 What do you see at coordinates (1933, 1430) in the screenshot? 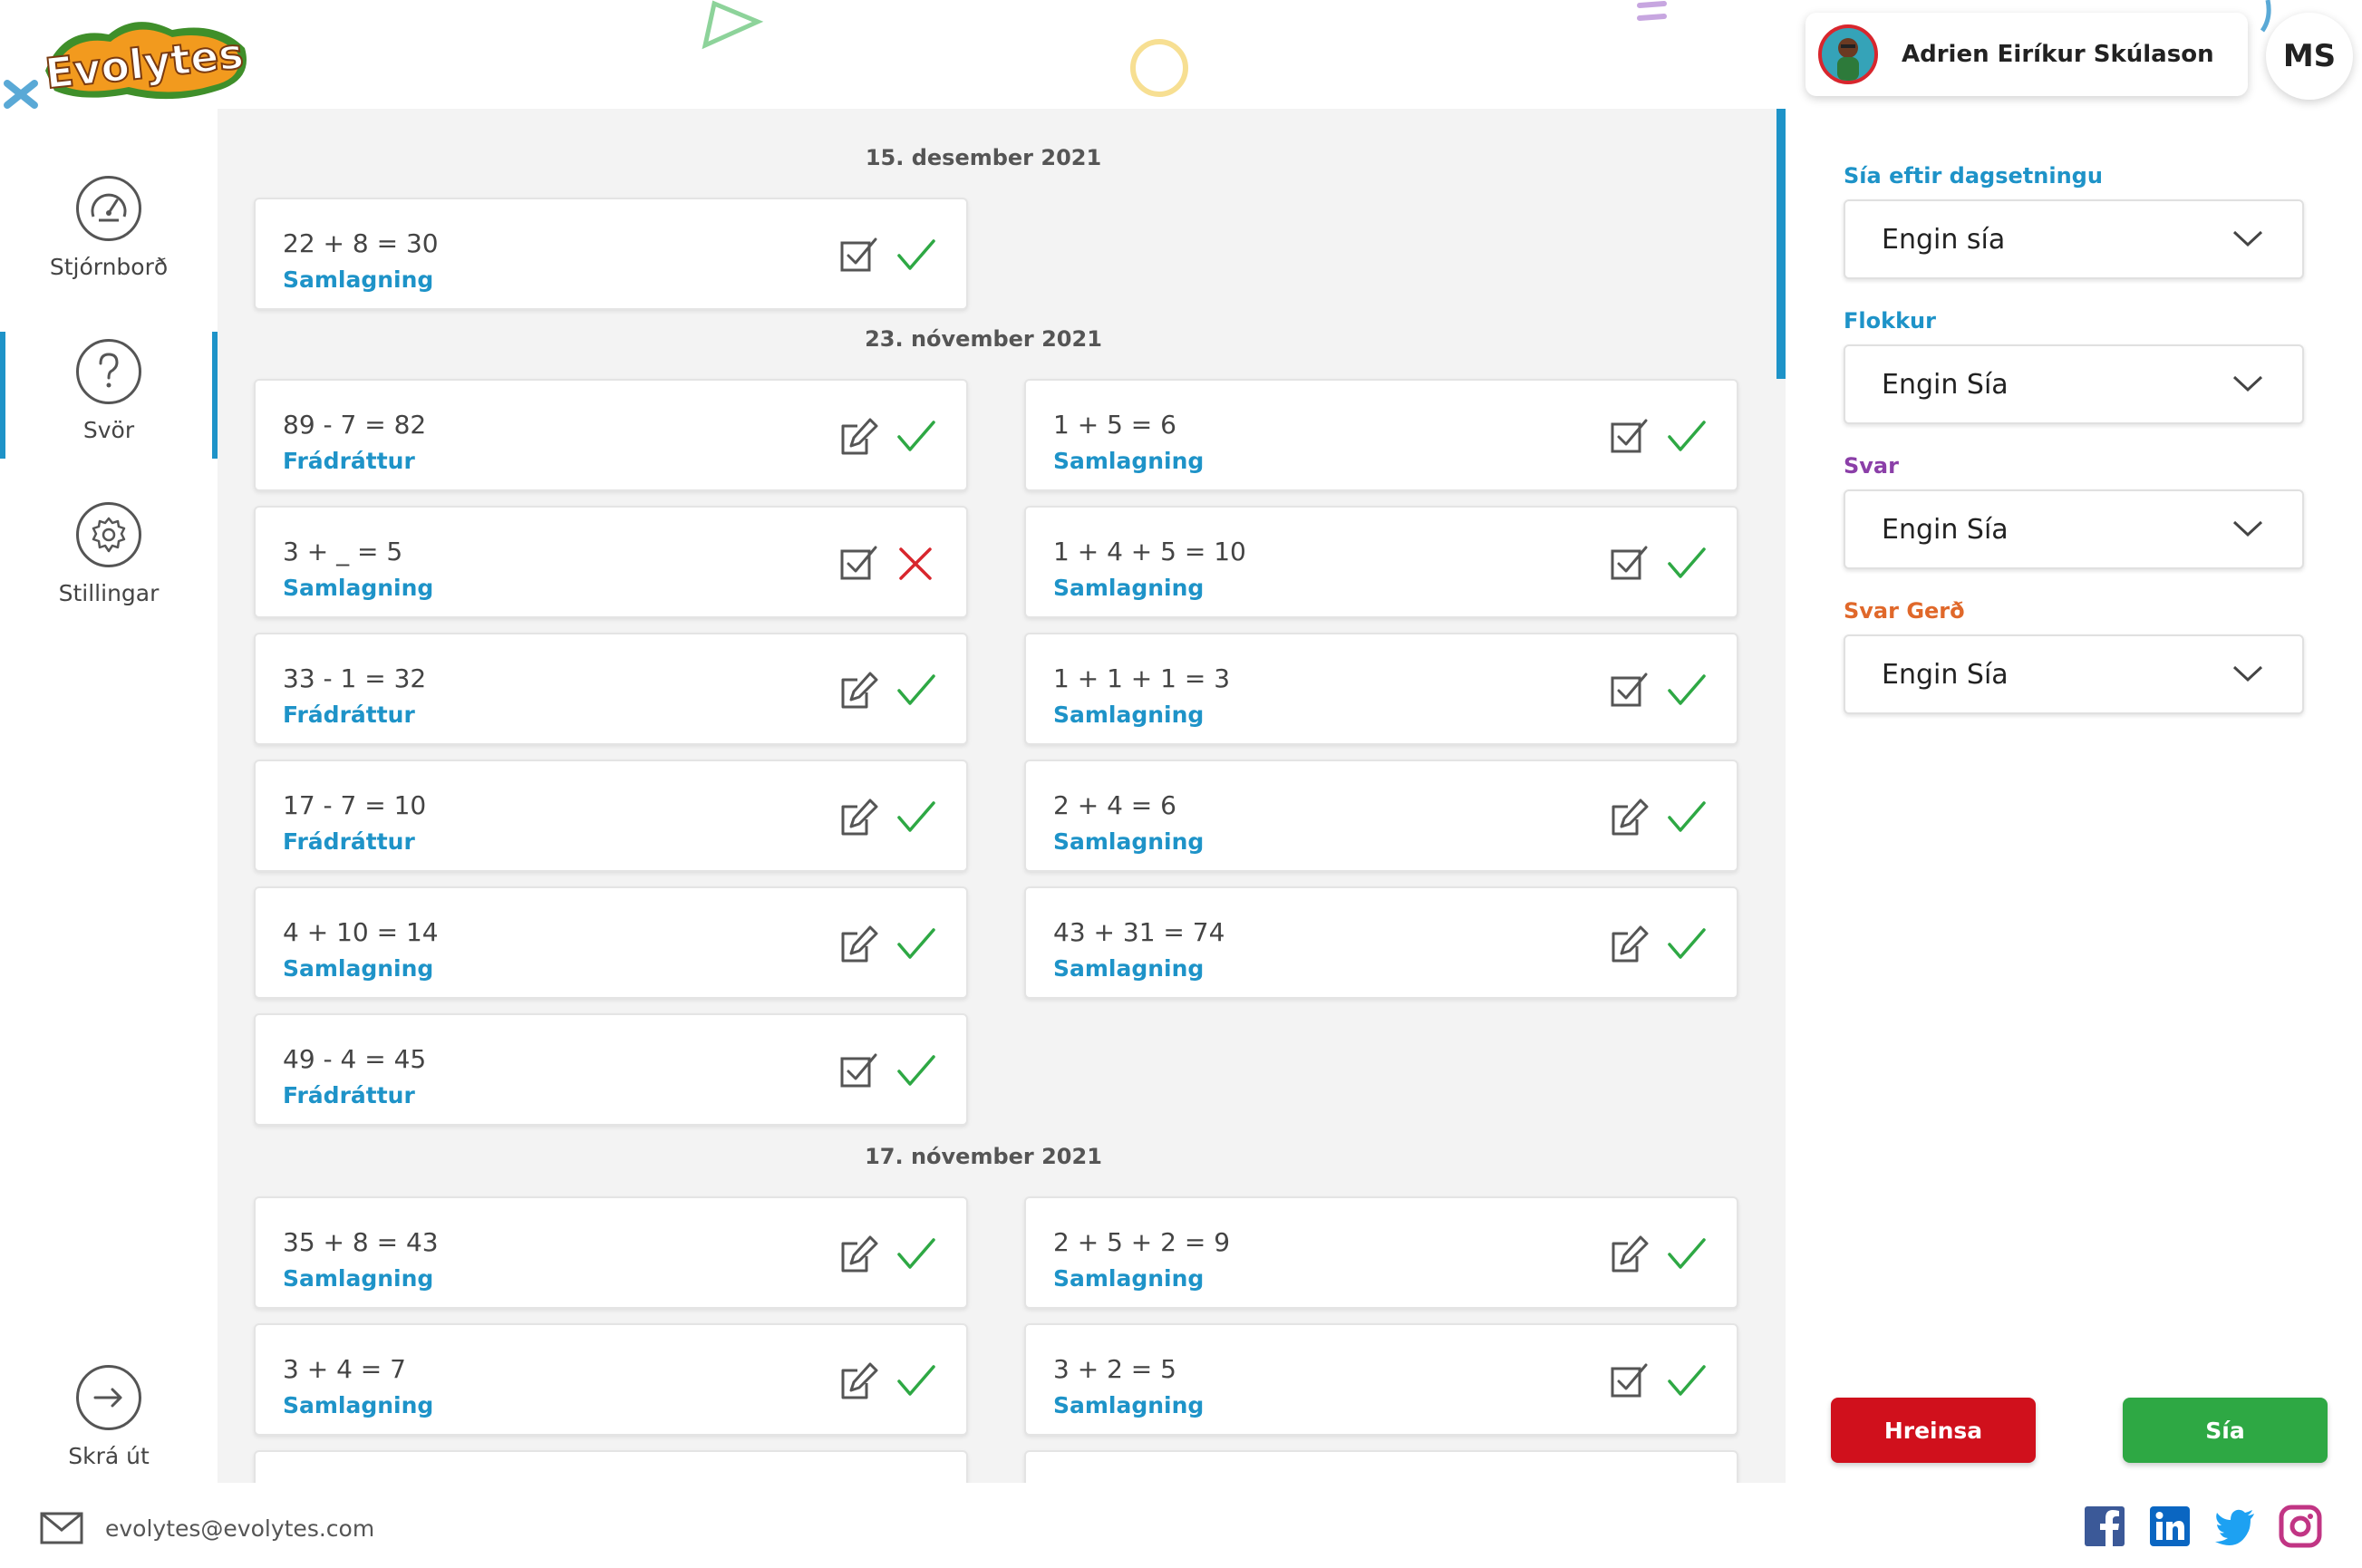
I see `clear-button: Hreinsa` at bounding box center [1933, 1430].